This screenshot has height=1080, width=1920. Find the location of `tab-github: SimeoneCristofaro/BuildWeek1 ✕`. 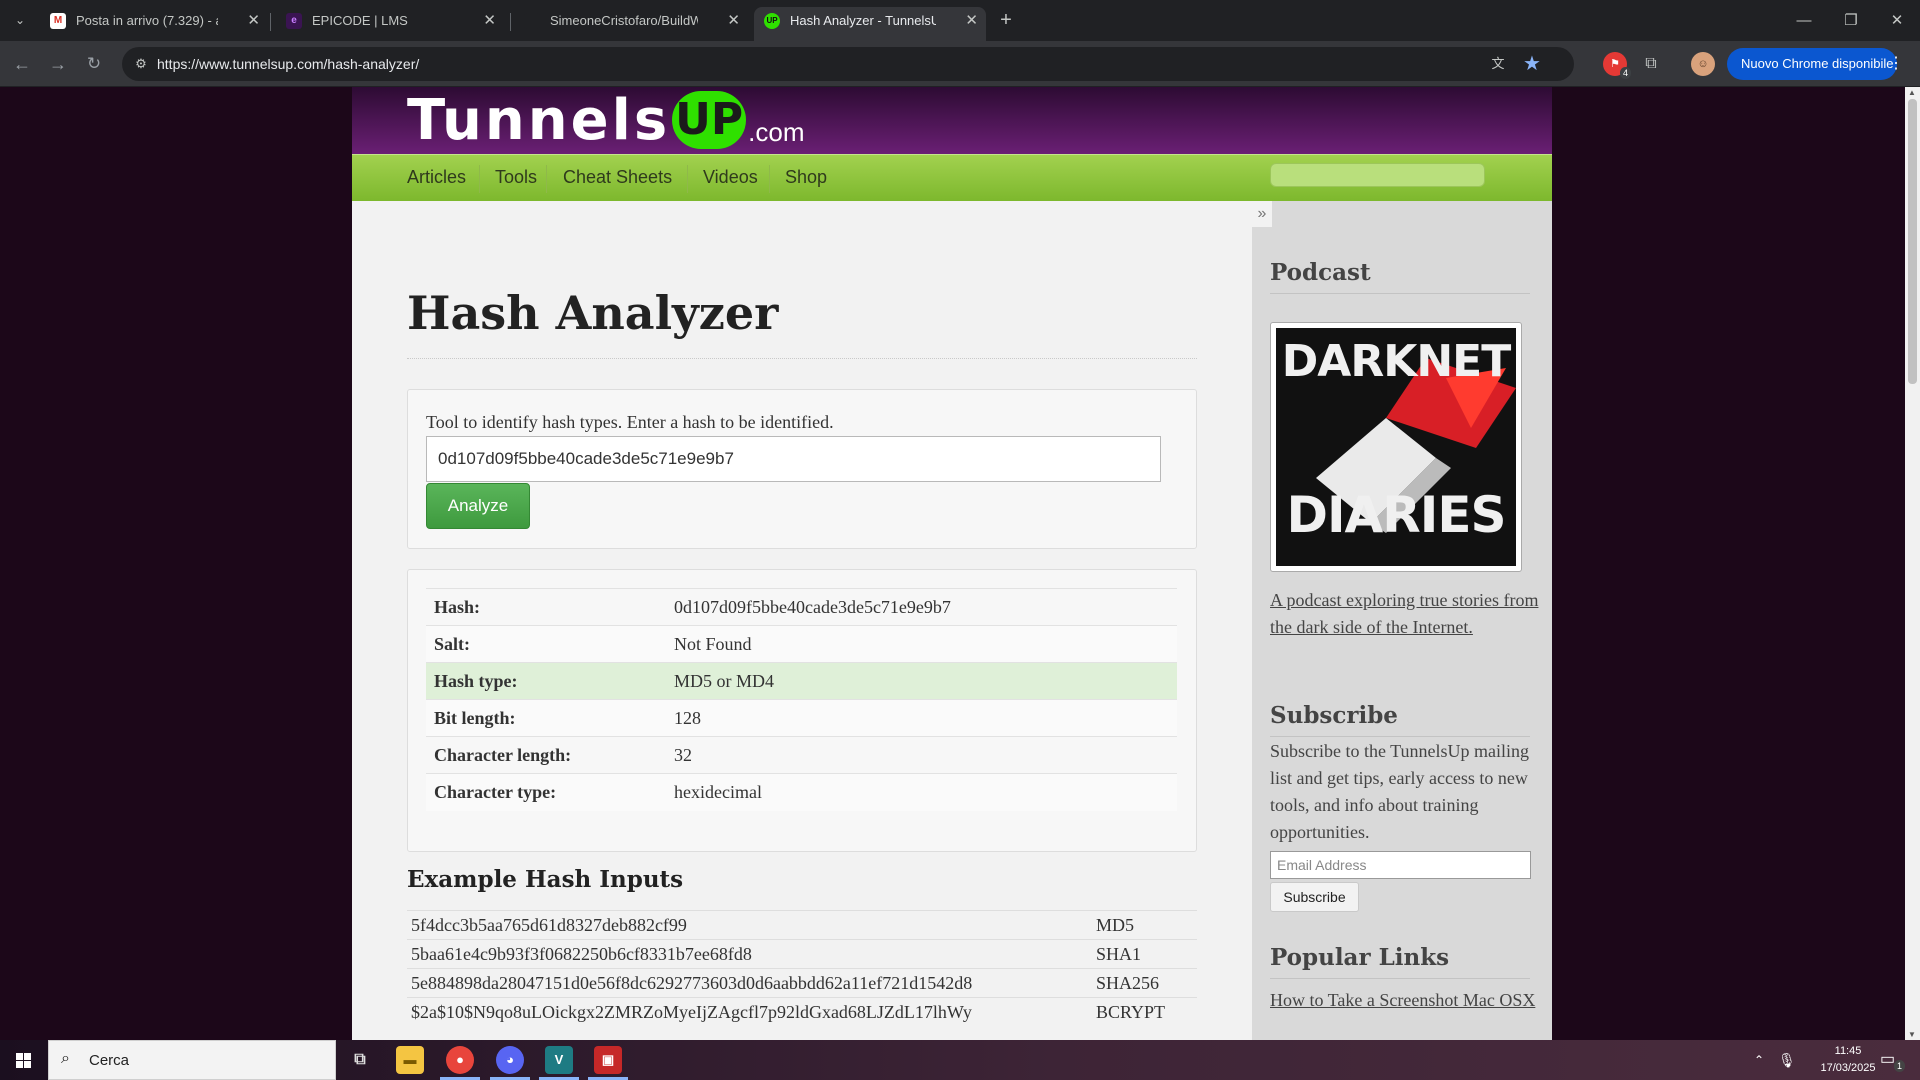

tab-github: SimeoneCristofaro/BuildWeek1 ✕ is located at coordinates (631, 24).